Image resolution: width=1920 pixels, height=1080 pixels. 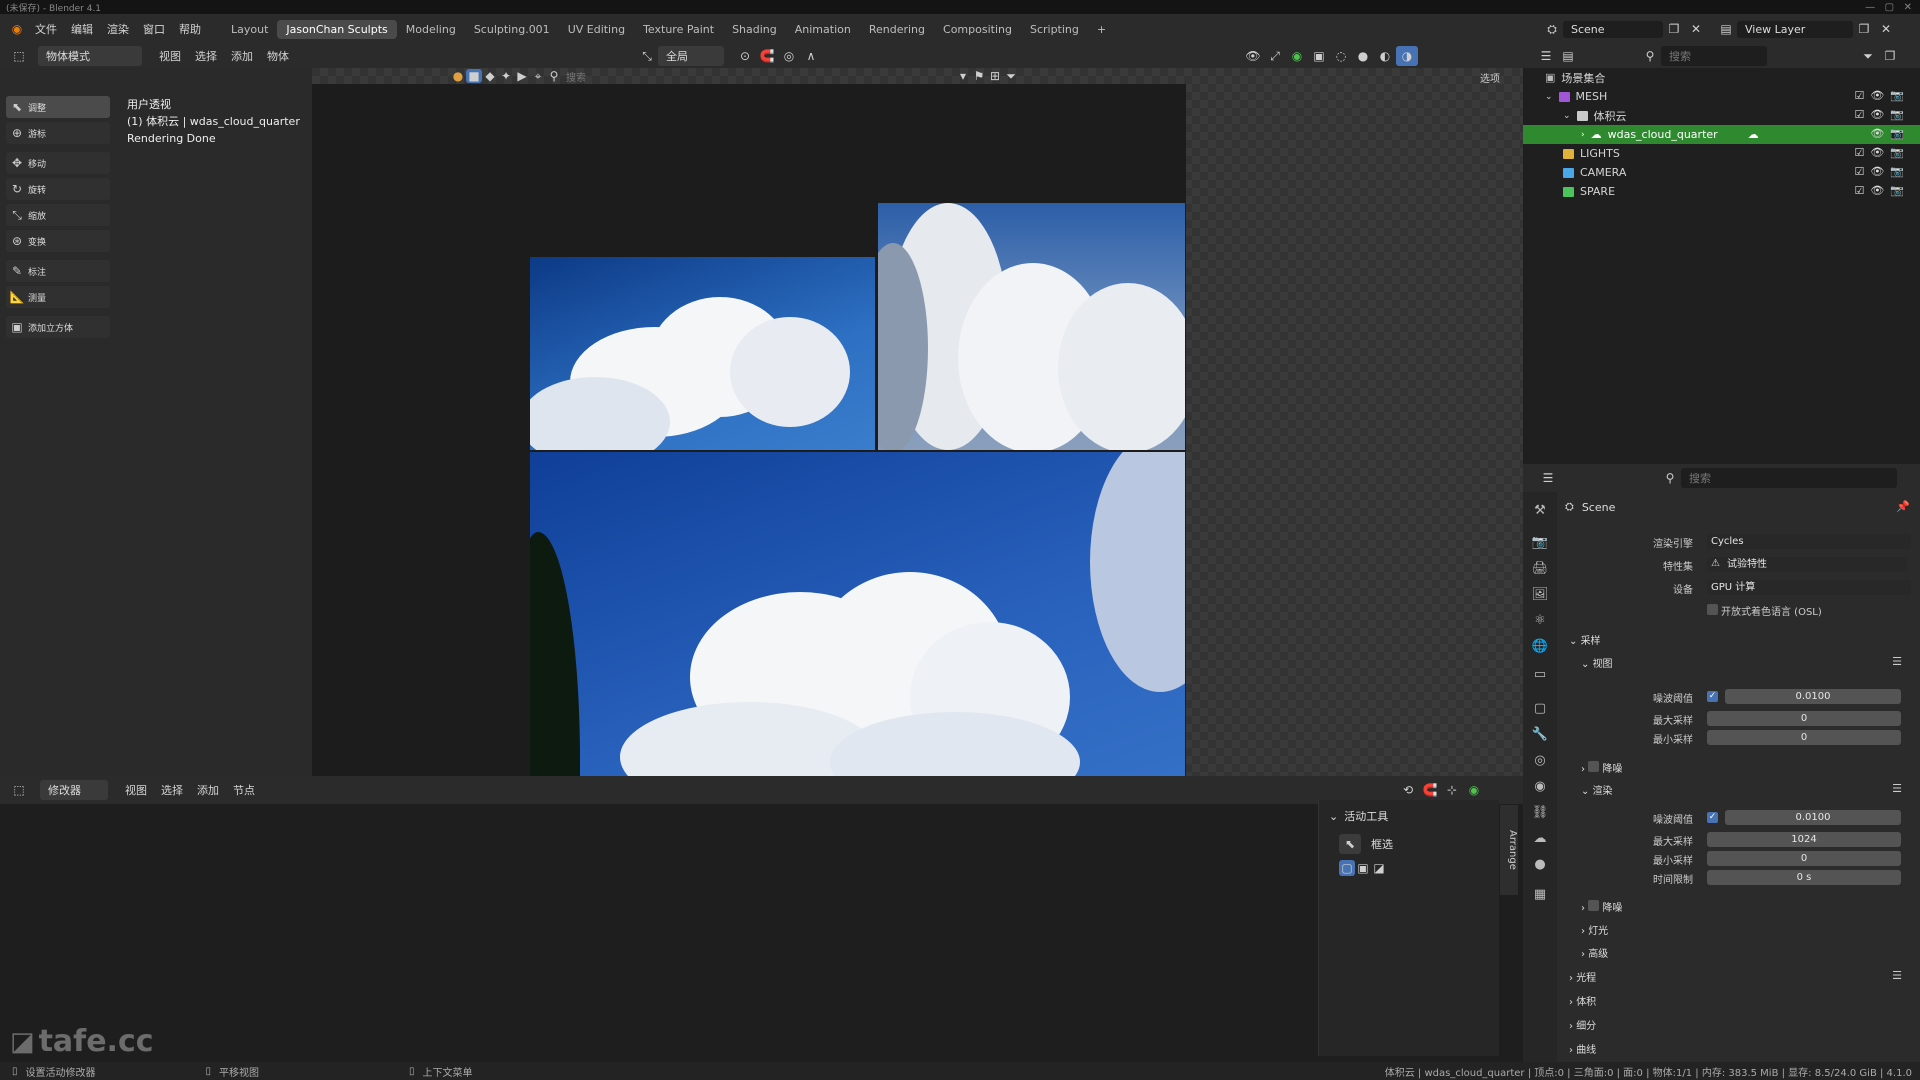 What do you see at coordinates (1674, 29) in the screenshot?
I see `new-scene-icon: ❐` at bounding box center [1674, 29].